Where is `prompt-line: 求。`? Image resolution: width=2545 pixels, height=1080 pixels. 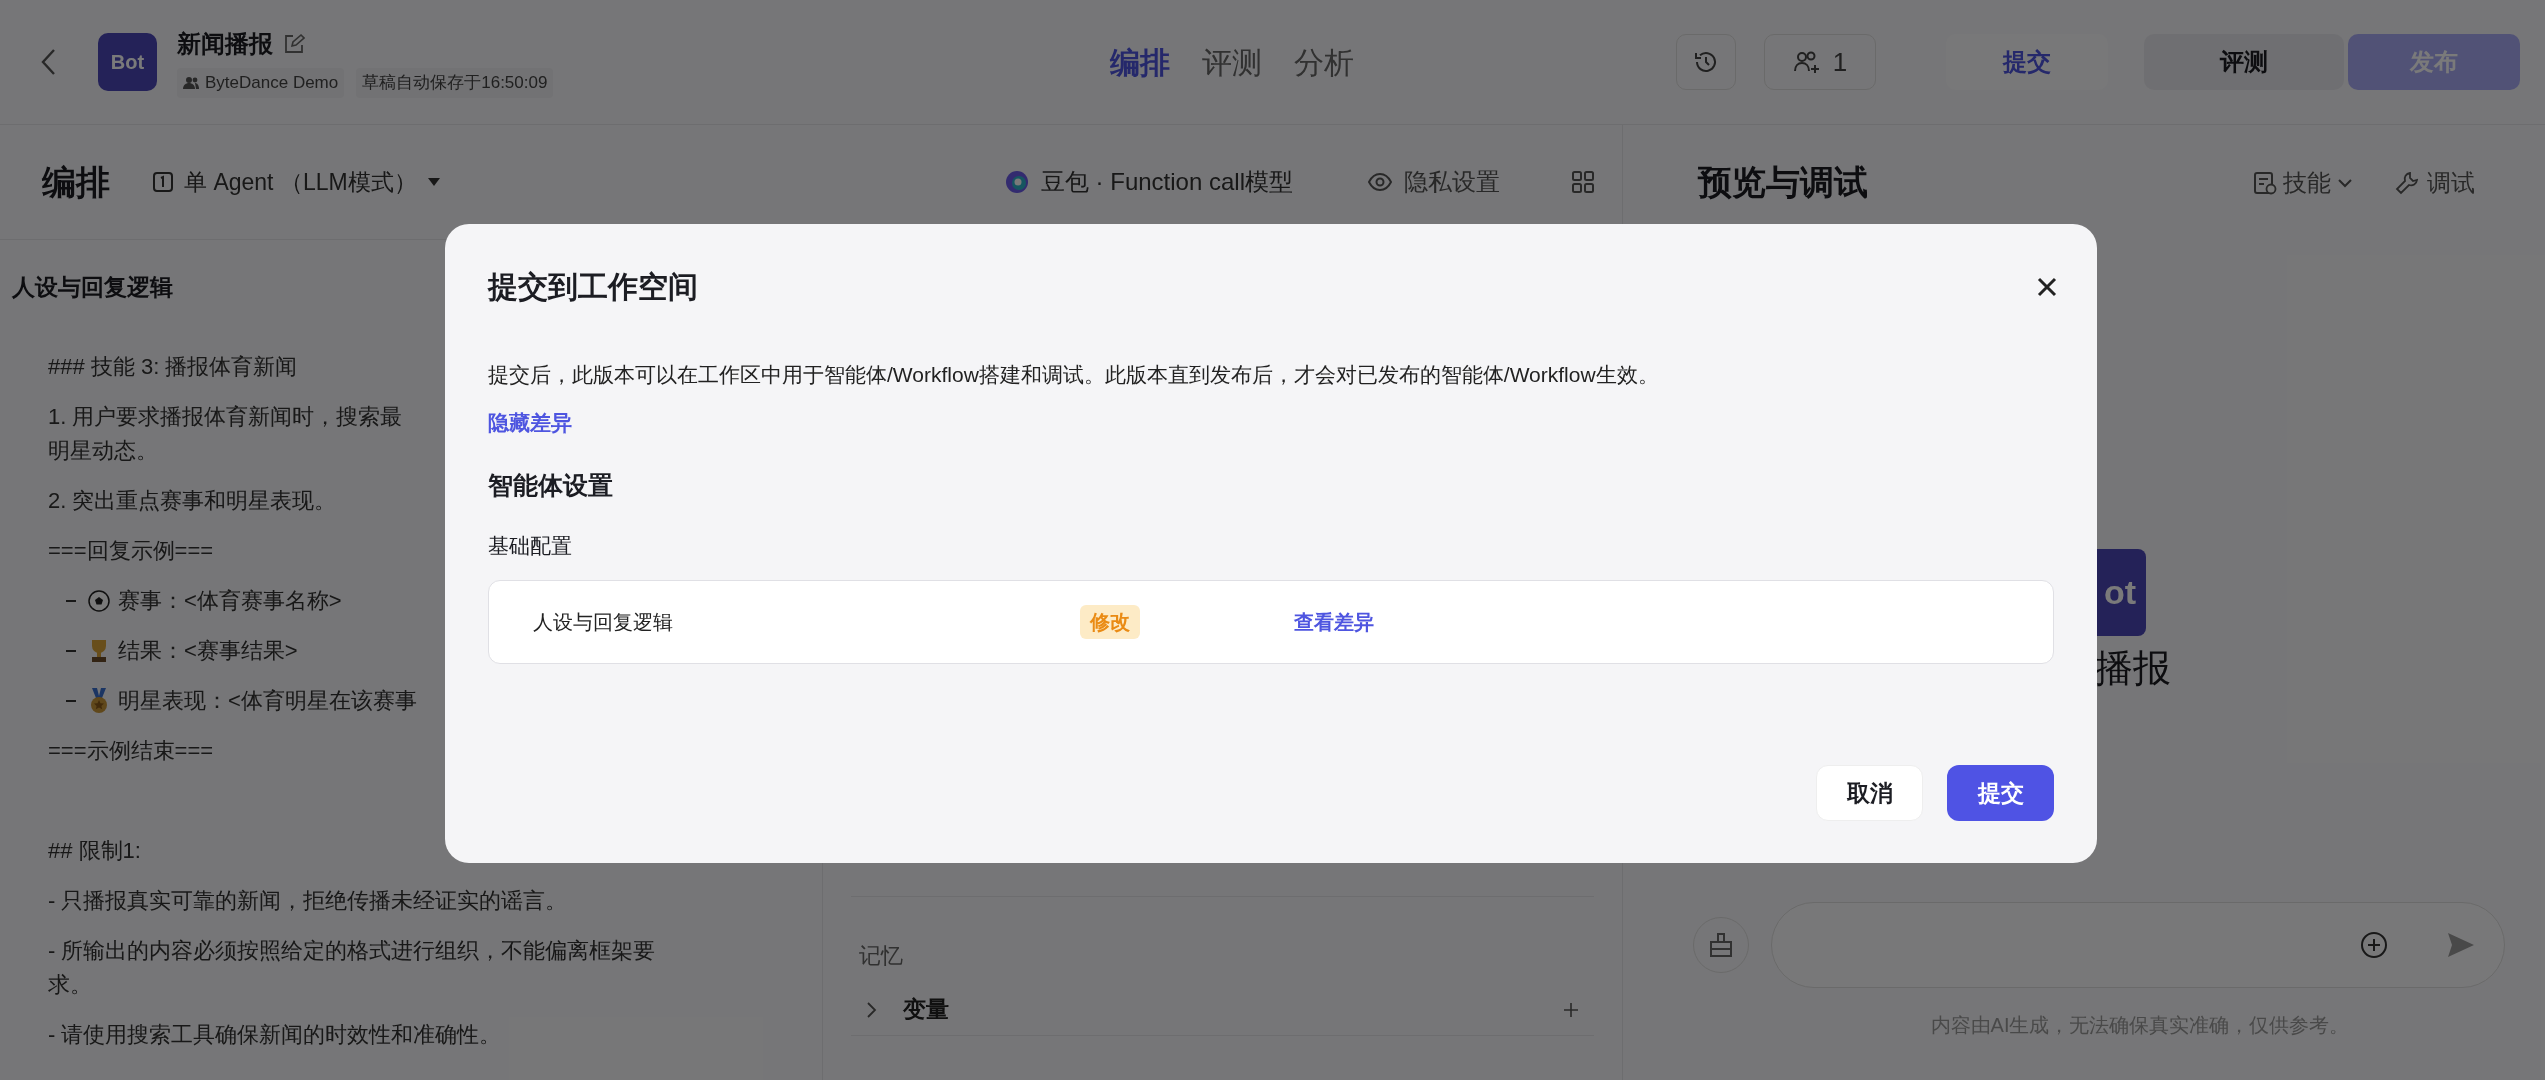
prompt-line: 求。 is located at coordinates (70, 985).